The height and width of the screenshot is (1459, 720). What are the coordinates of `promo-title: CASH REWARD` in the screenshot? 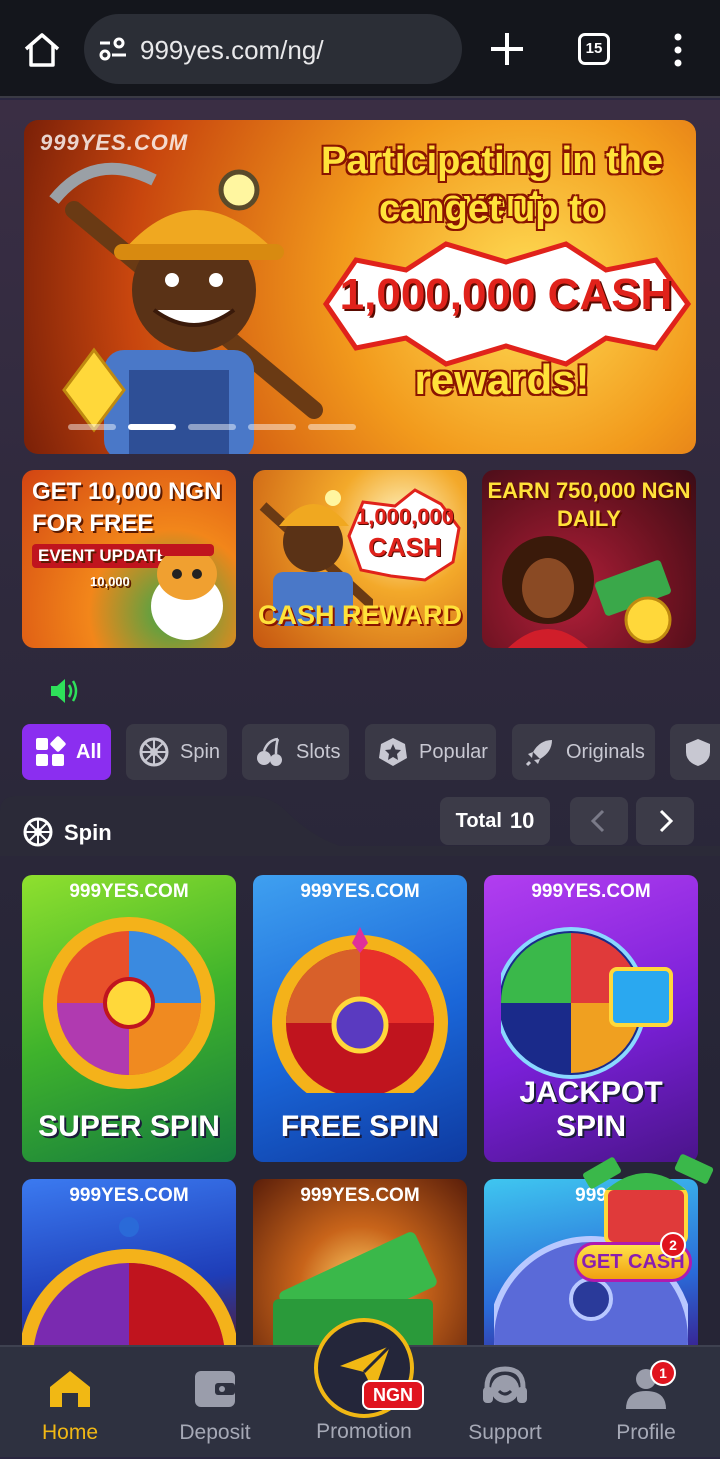 It's located at (359, 615).